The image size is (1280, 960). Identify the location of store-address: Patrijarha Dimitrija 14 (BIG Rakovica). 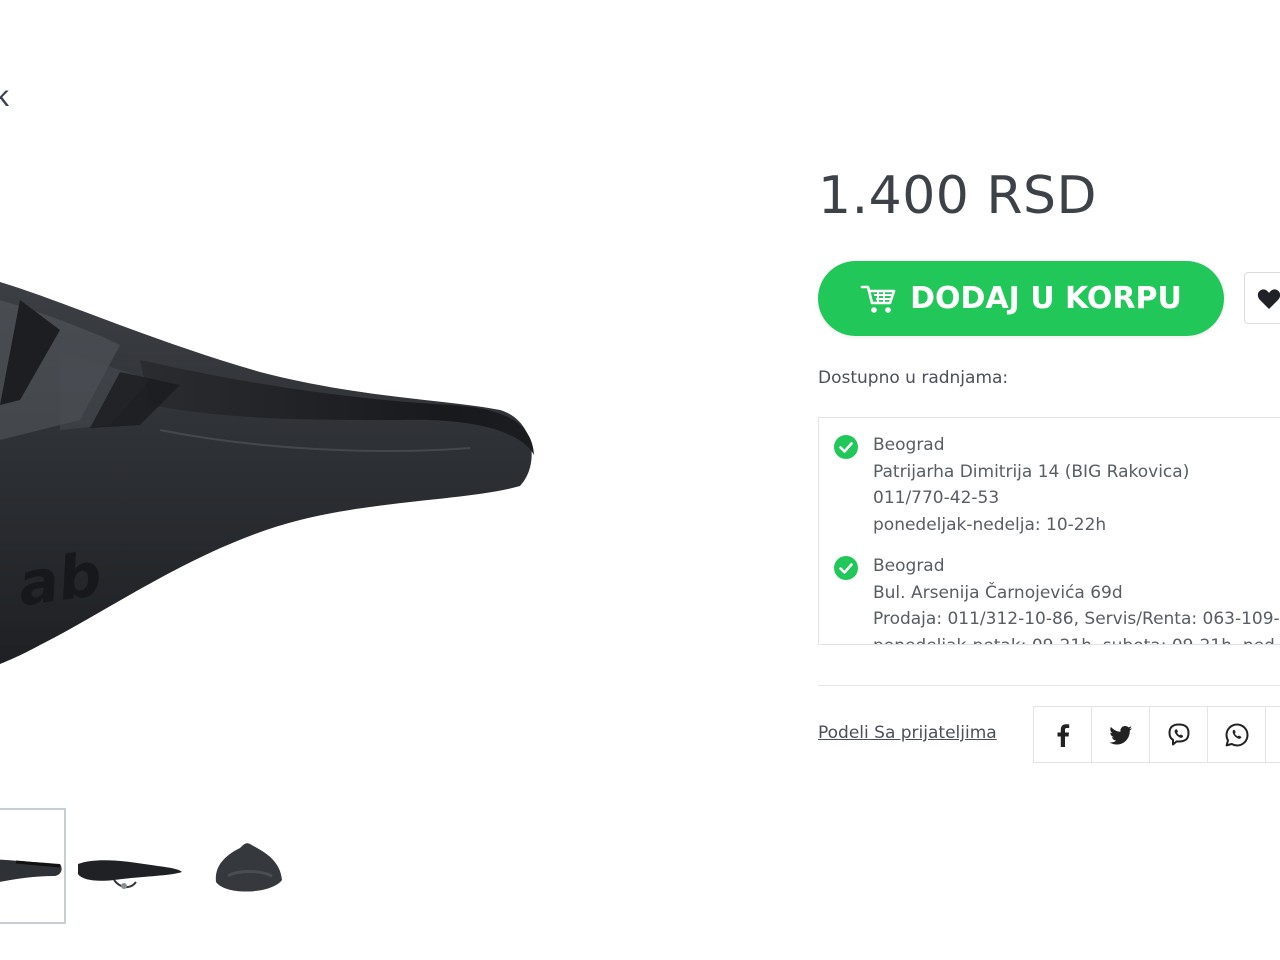
(1031, 471).